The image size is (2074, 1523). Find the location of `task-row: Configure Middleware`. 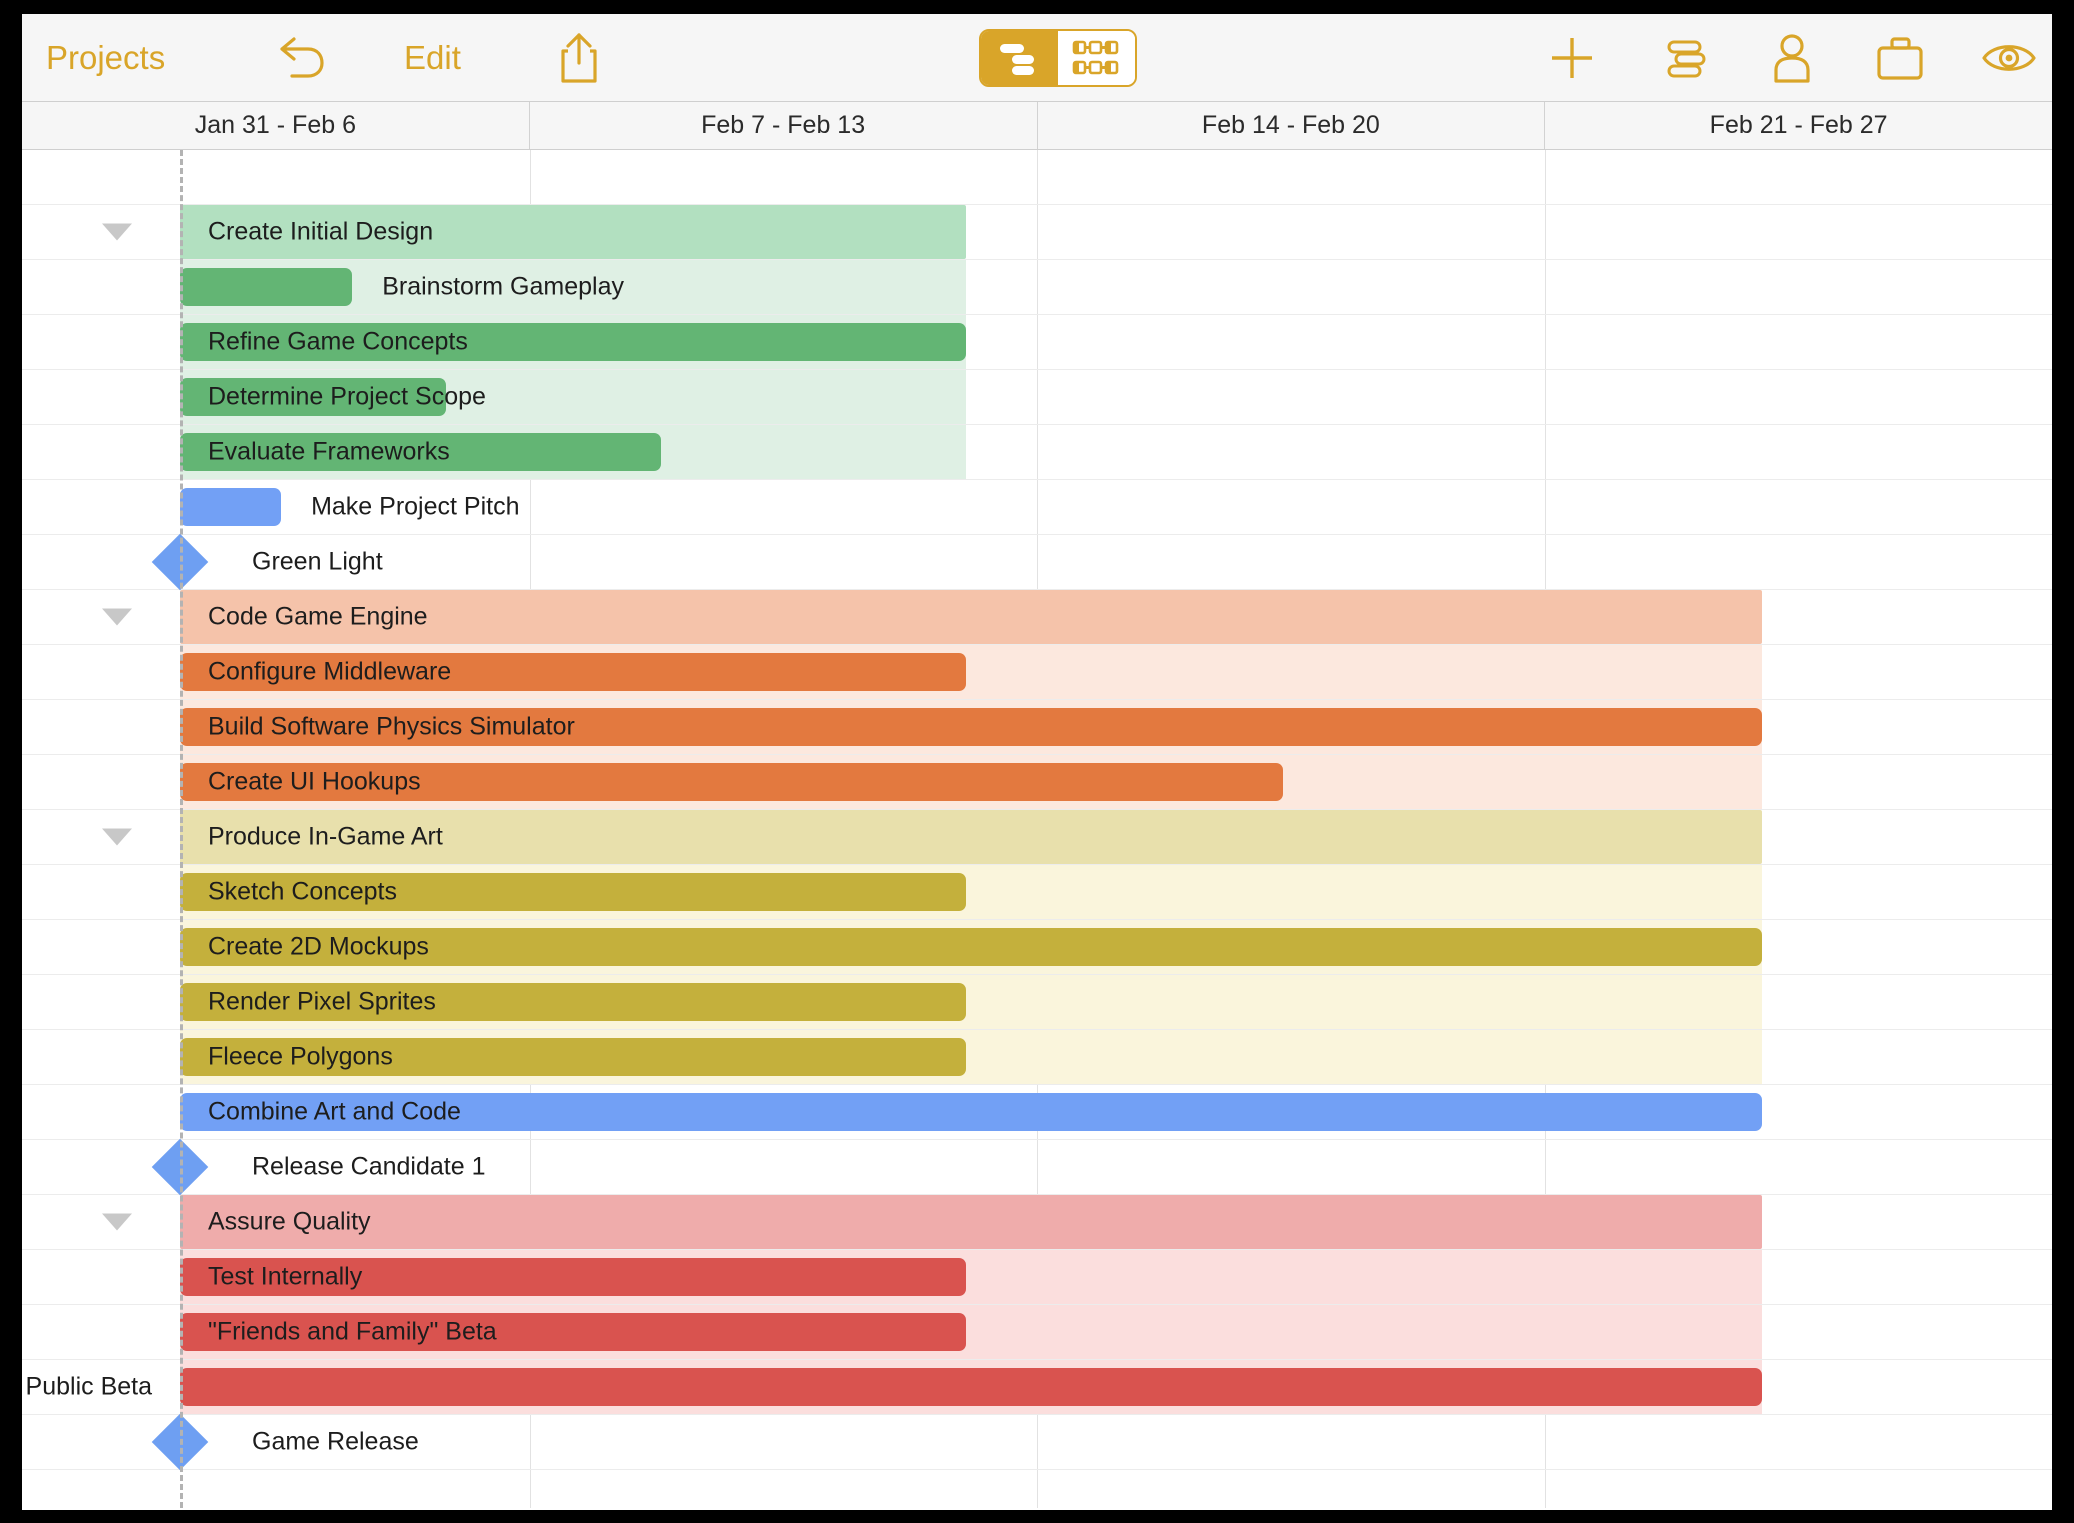

task-row: Configure Middleware is located at coordinates (1037, 672).